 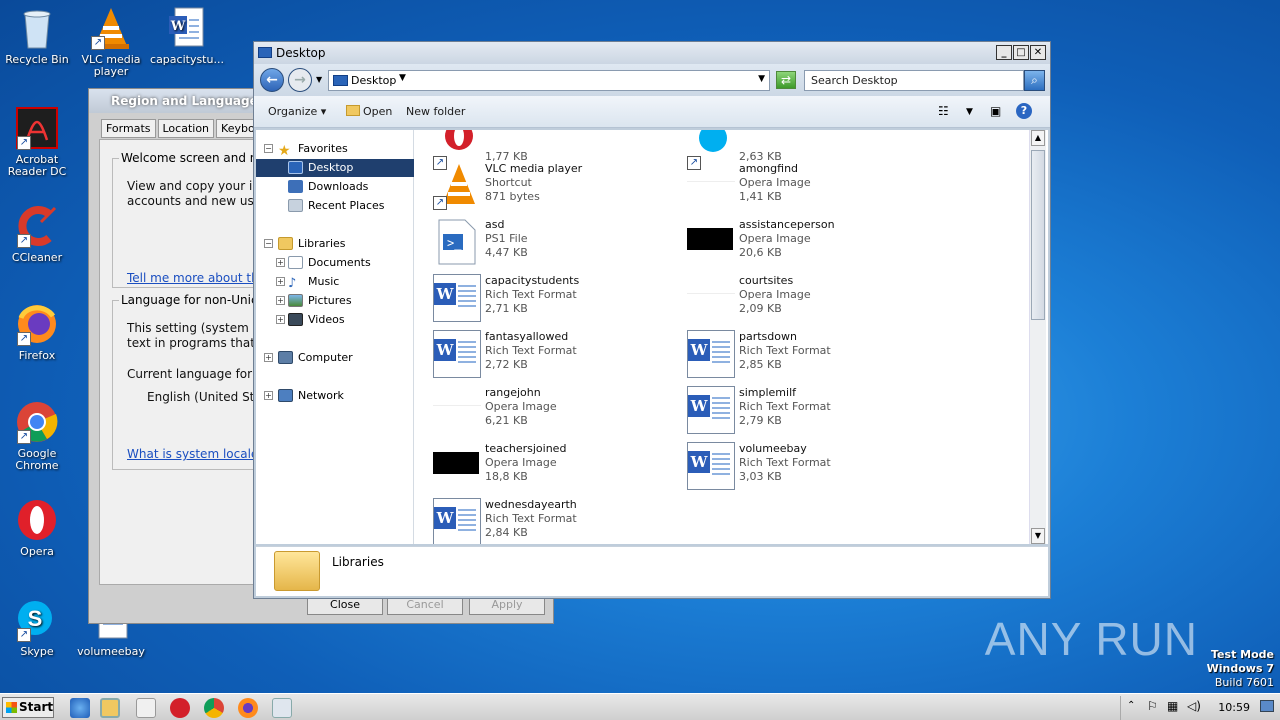 What do you see at coordinates (457, 186) in the screenshot?
I see `vlc-icon: ↗` at bounding box center [457, 186].